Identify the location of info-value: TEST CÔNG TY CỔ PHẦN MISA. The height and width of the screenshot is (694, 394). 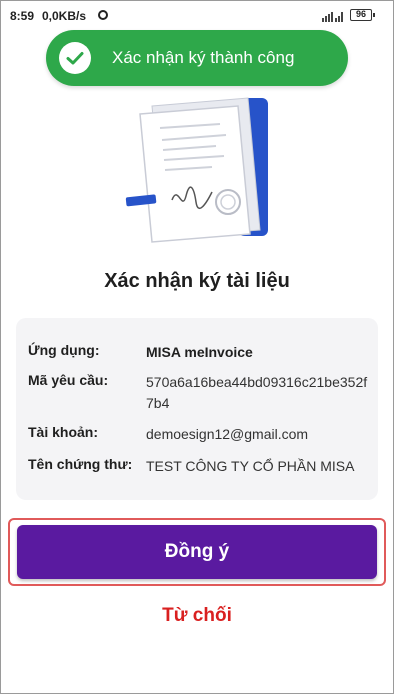
(250, 466).